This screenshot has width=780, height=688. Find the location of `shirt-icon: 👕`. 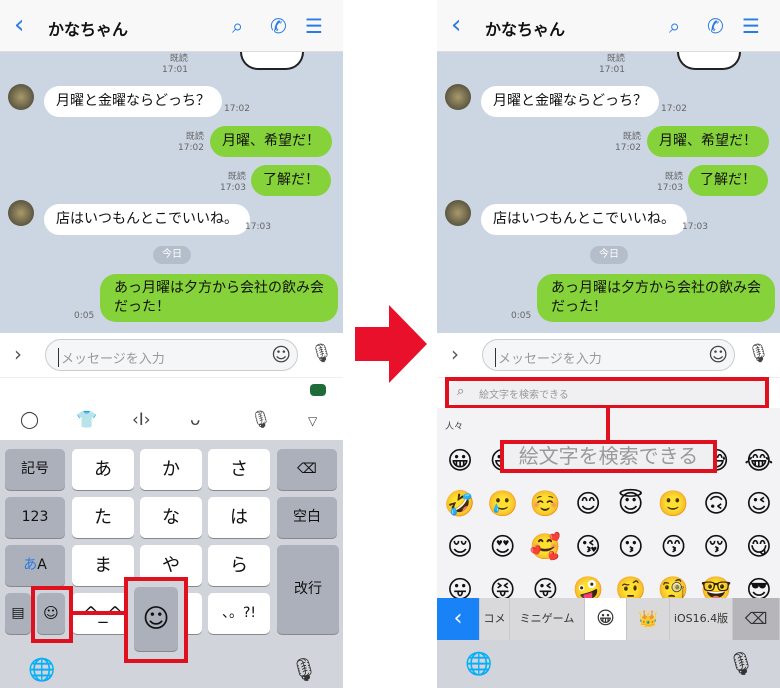

shirt-icon: 👕 is located at coordinates (86, 420).